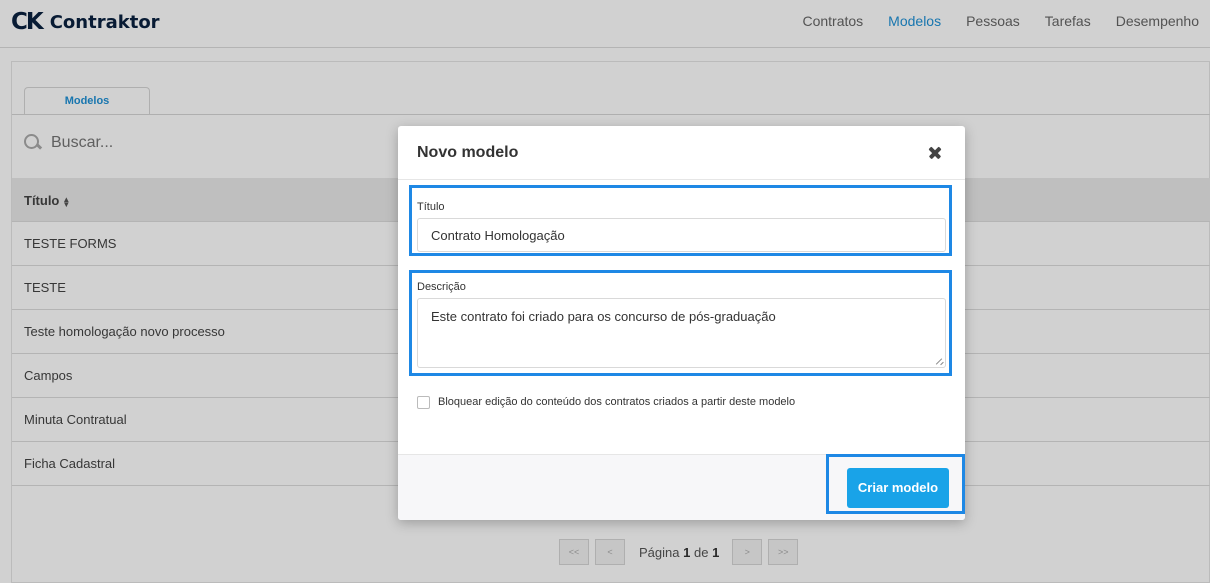 The width and height of the screenshot is (1210, 583). I want to click on dialog-title: Novo modelo, so click(468, 152).